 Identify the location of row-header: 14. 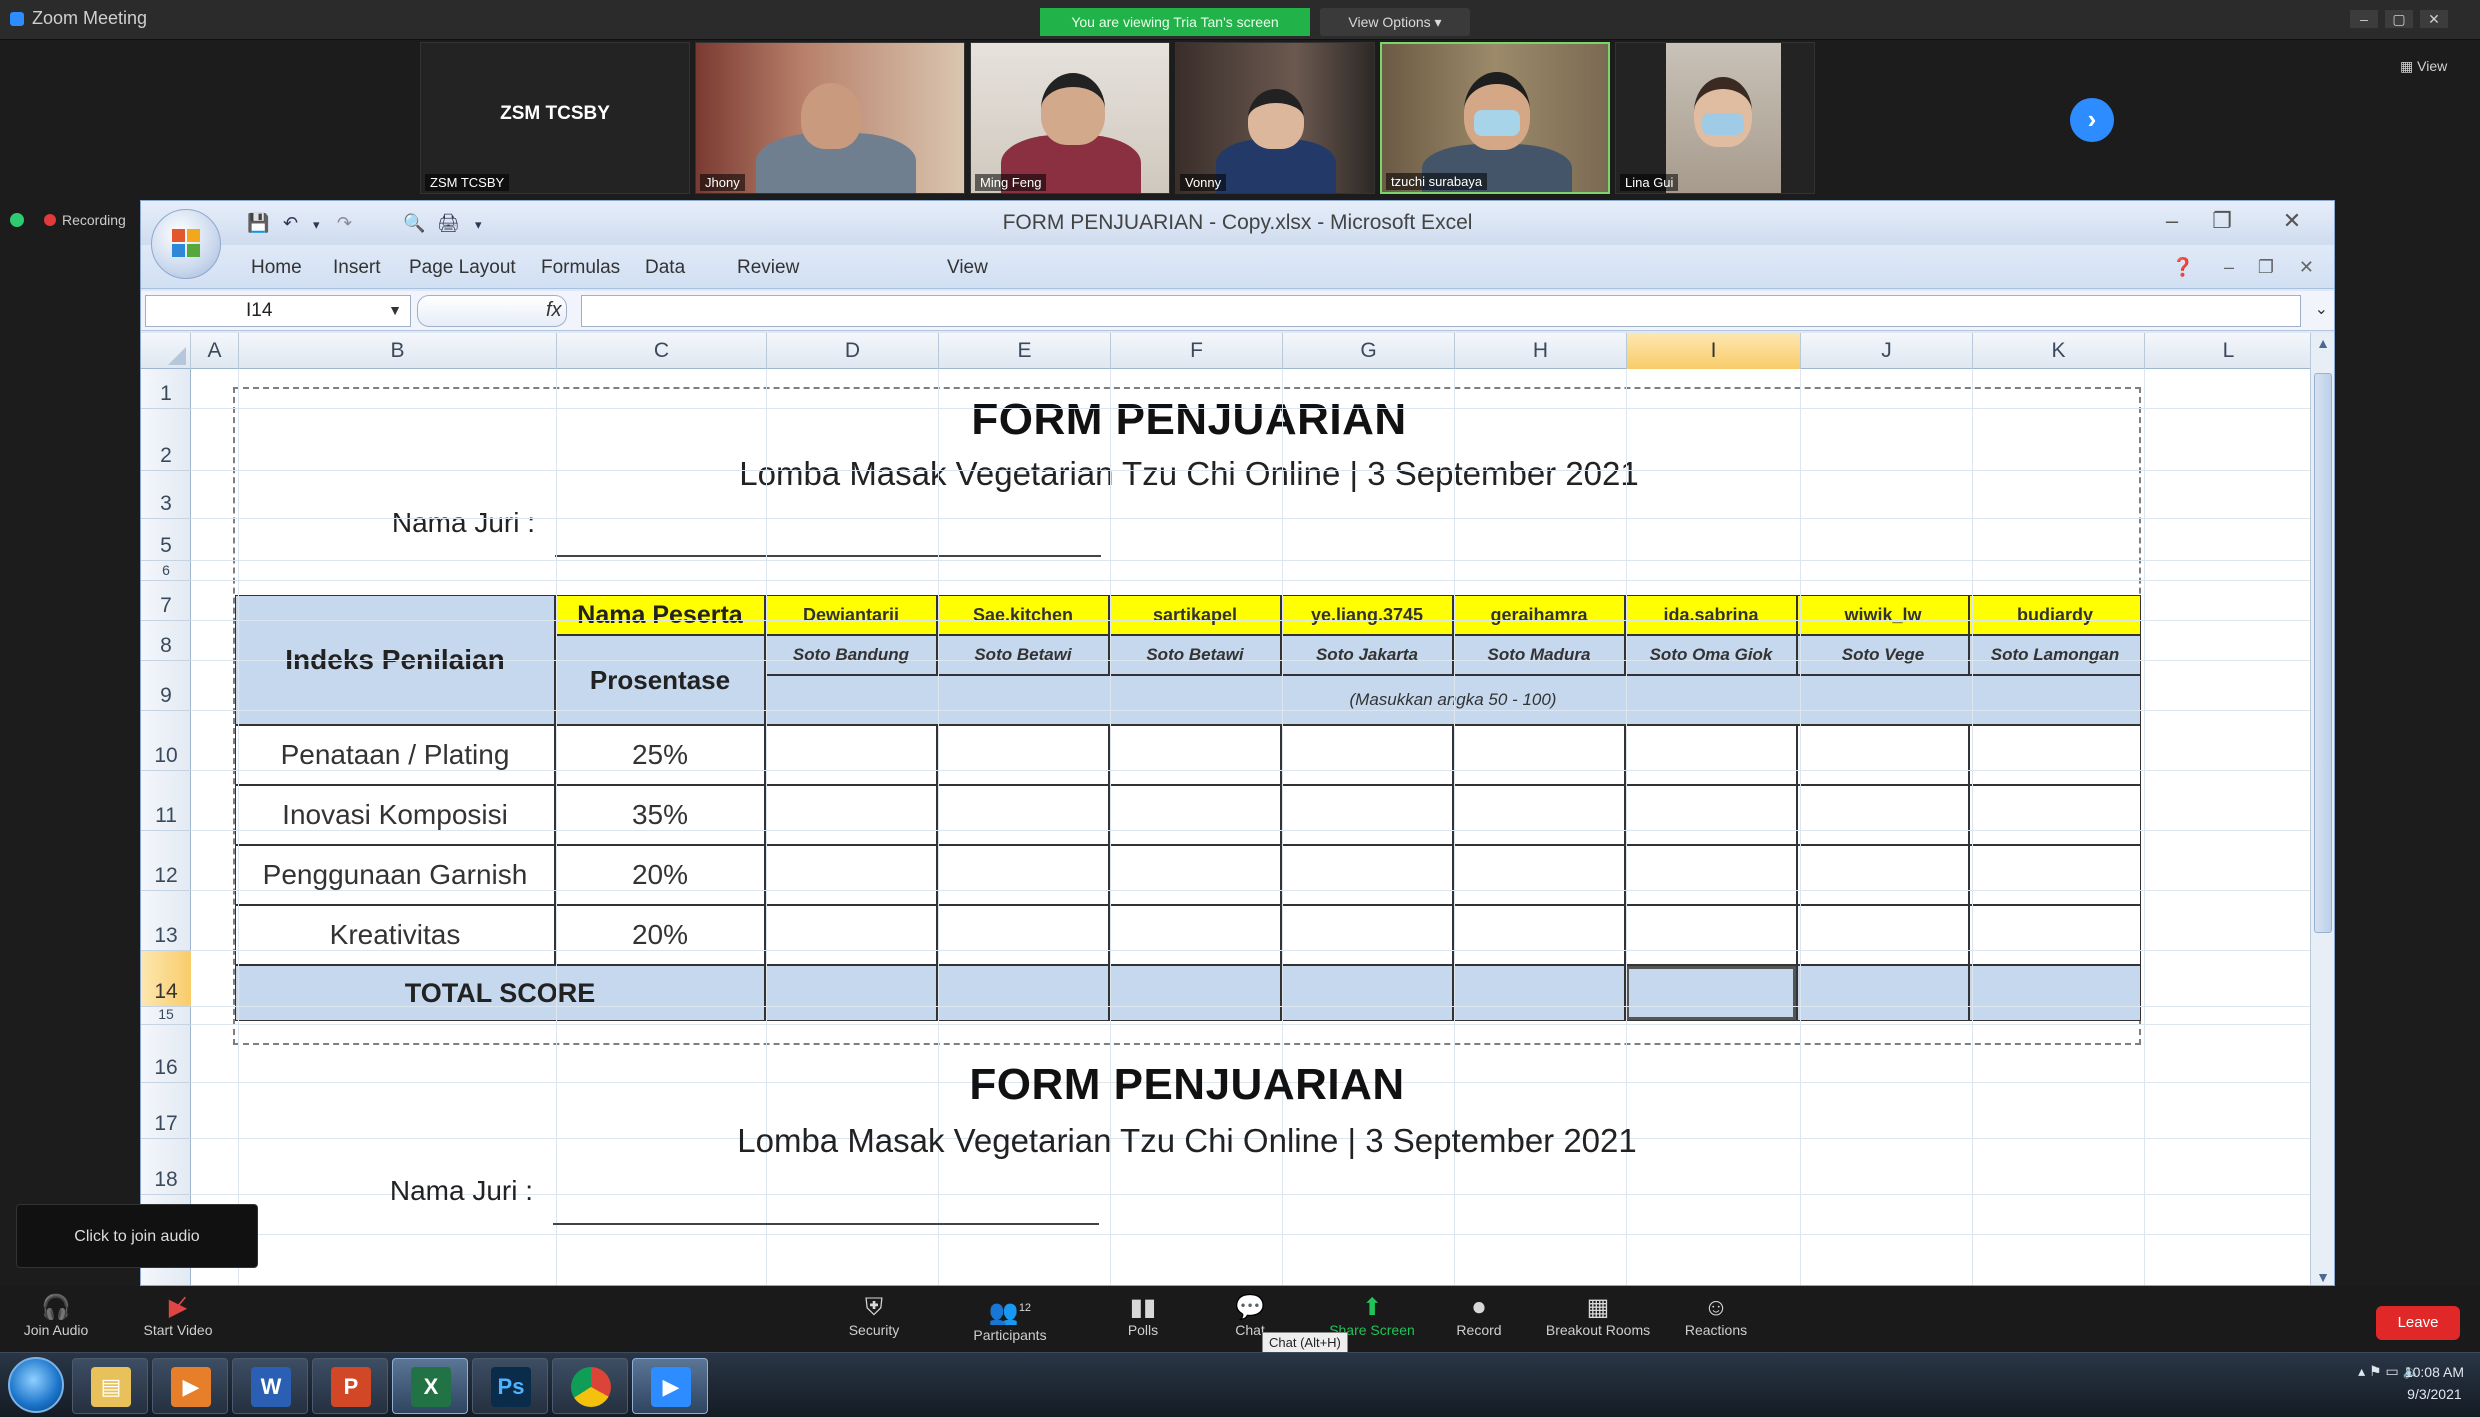
(166, 979).